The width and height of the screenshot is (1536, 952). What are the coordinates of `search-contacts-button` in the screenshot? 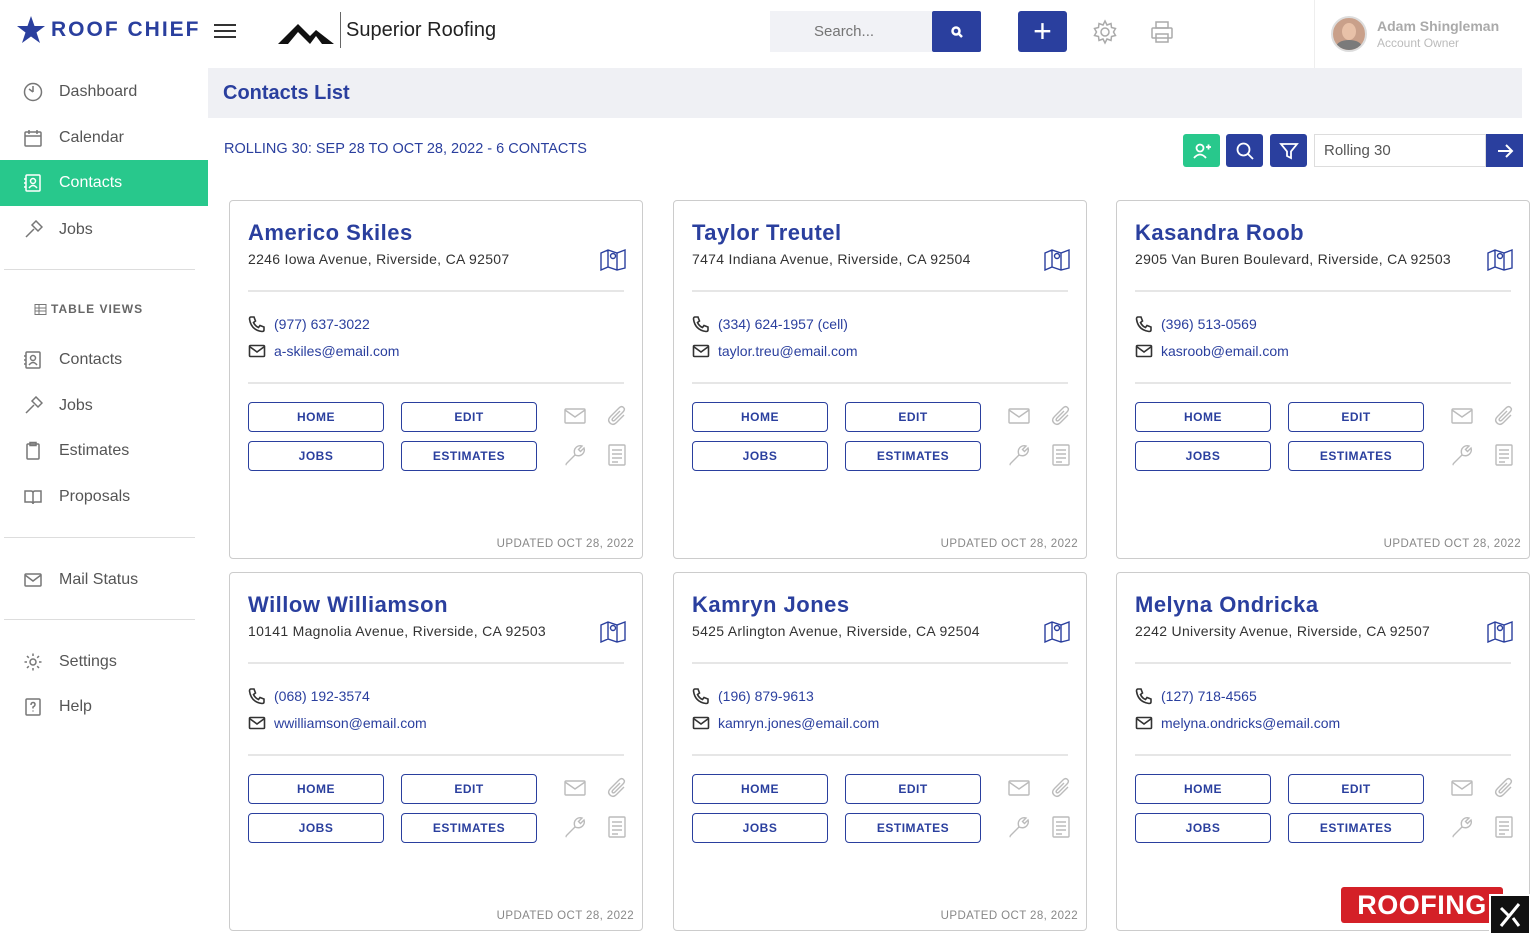 It's located at (1244, 150).